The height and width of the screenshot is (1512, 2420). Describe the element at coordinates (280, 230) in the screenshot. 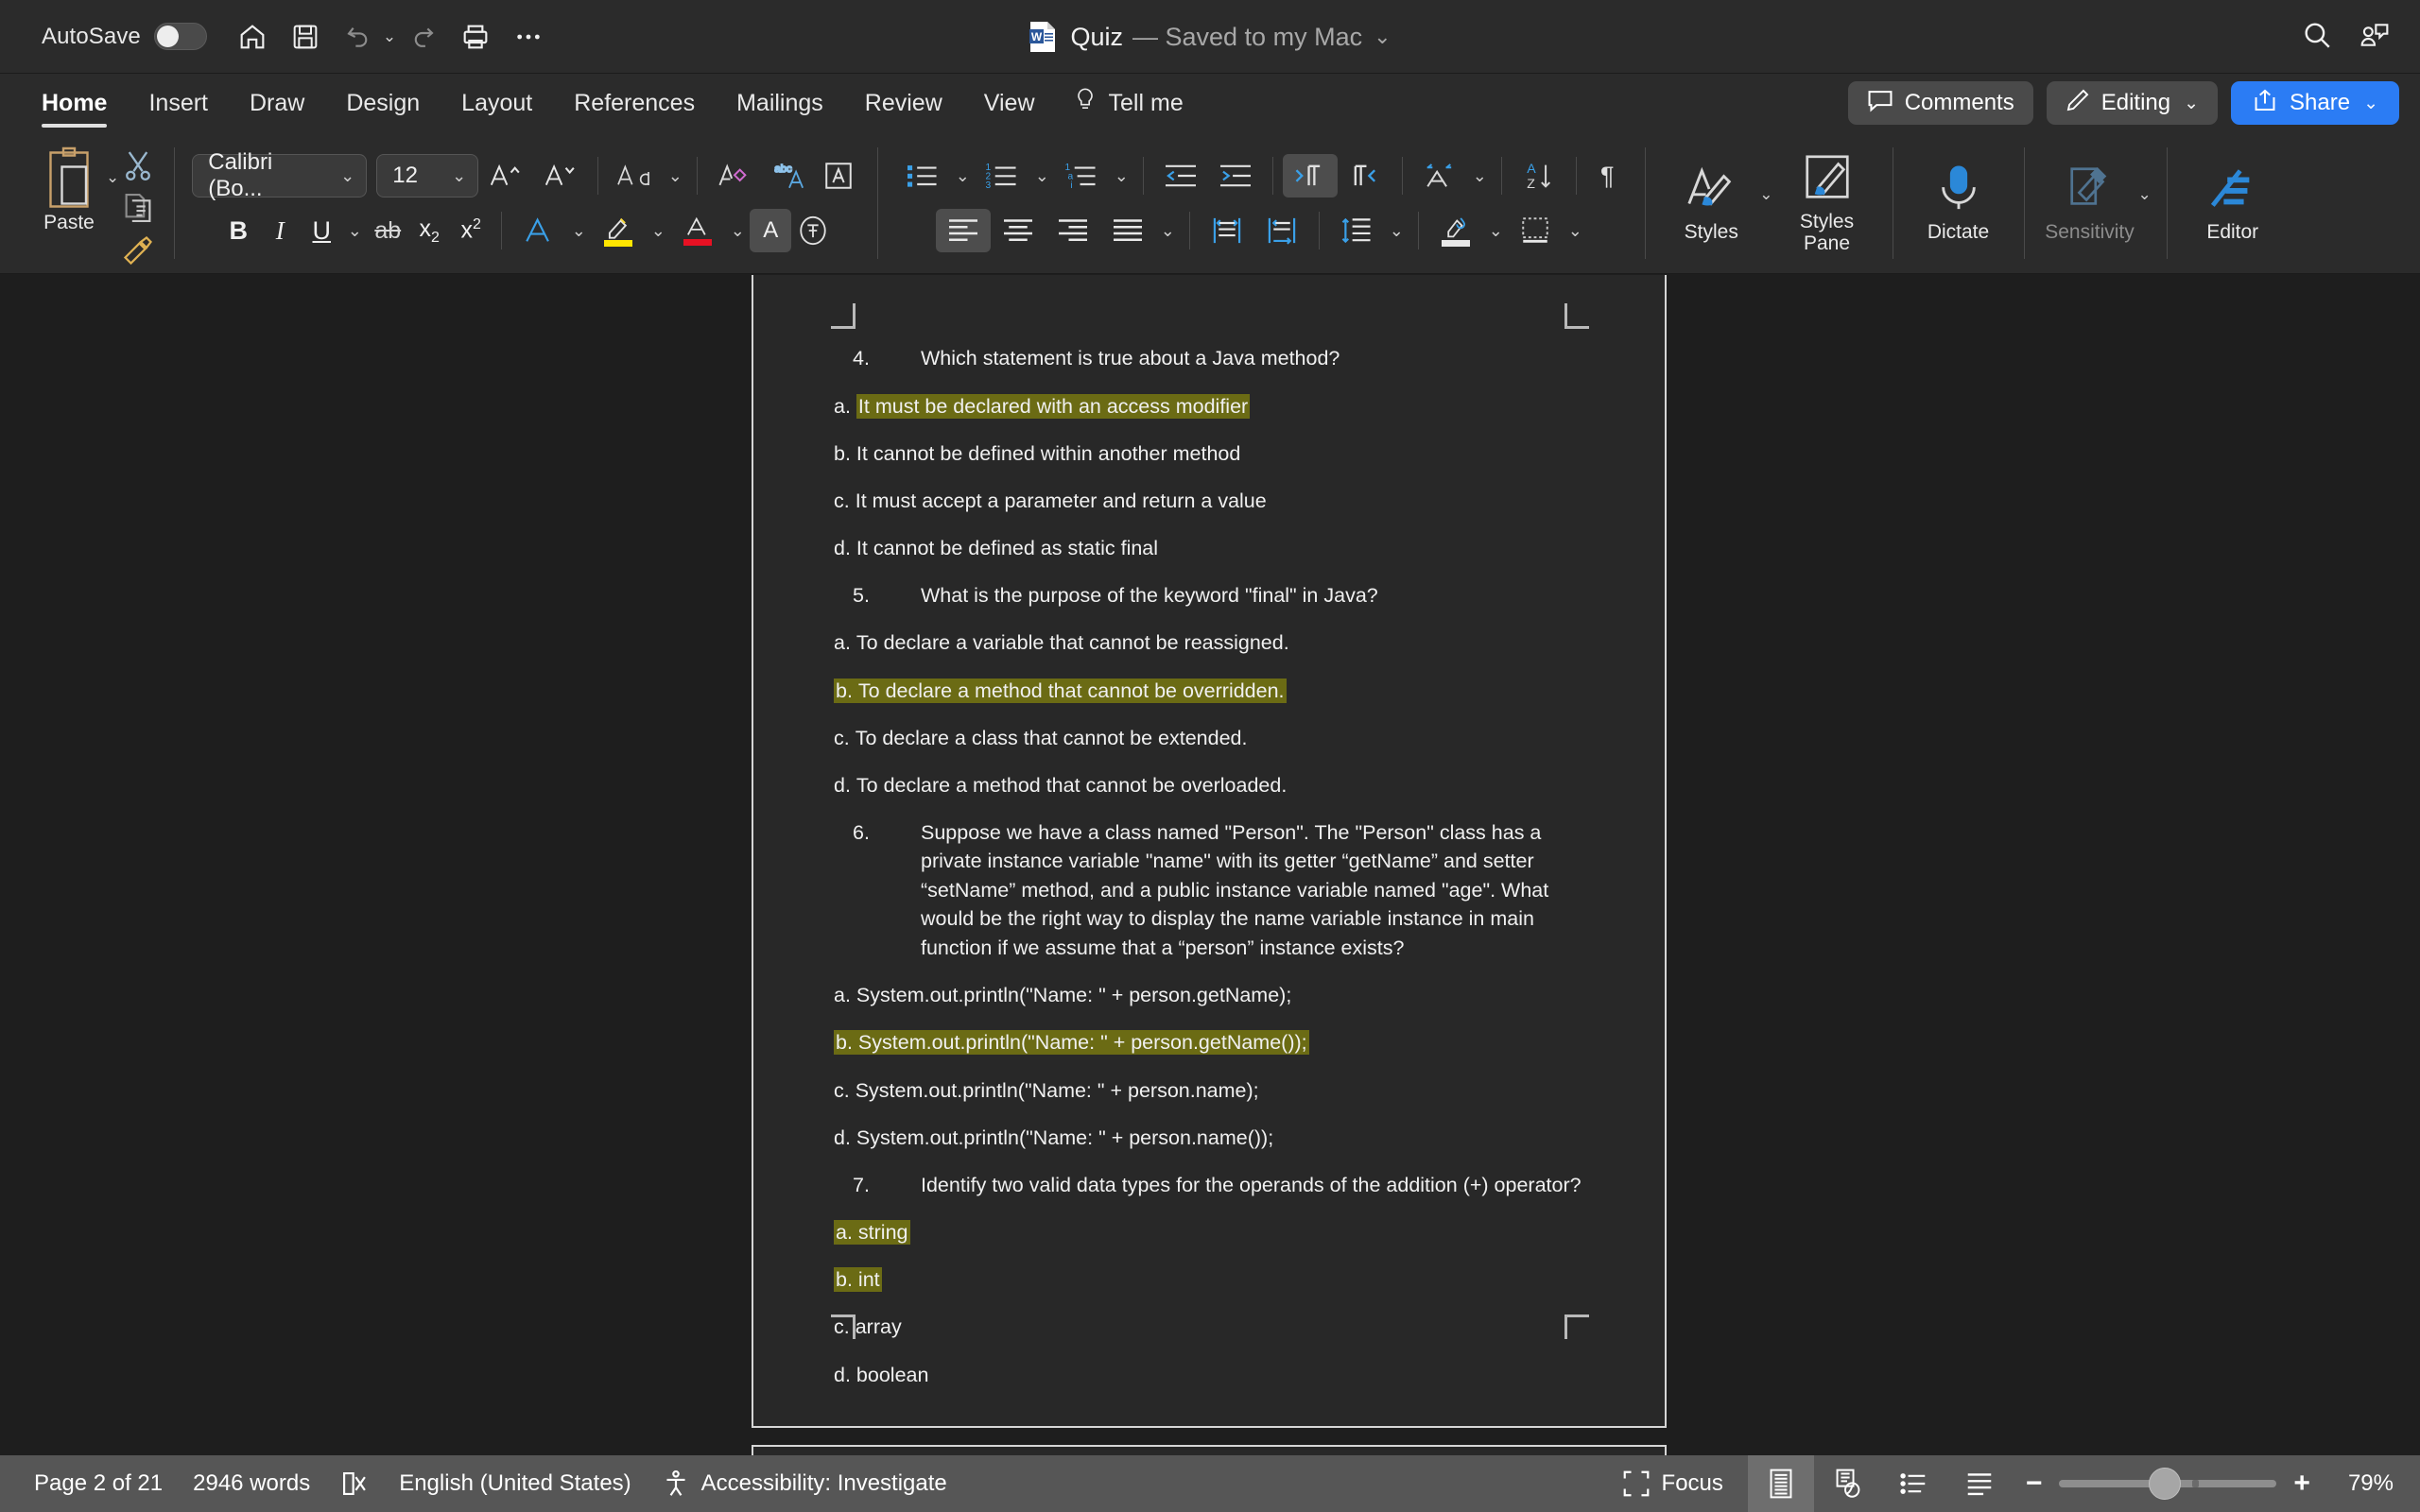

I see `italic-button: I` at that location.